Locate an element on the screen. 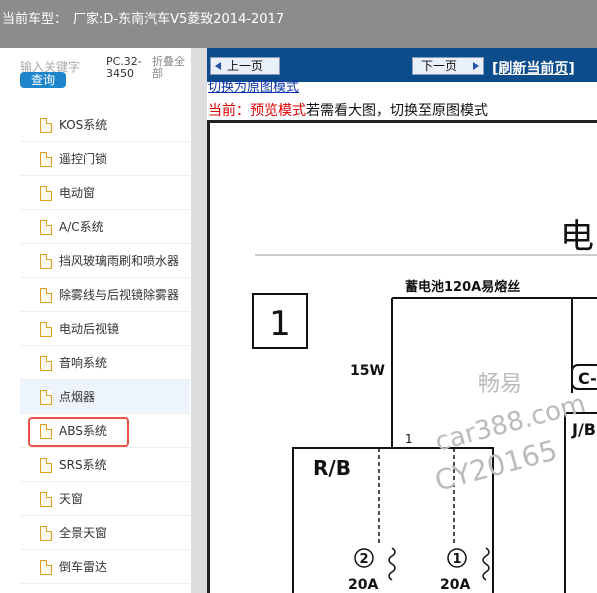  fuse-15w-label: 15W is located at coordinates (367, 371).